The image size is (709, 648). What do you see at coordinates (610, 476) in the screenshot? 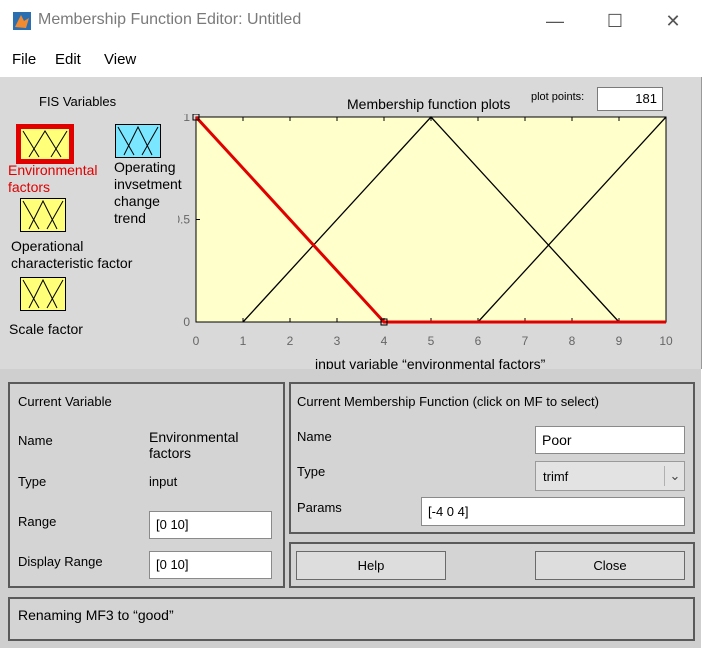
I see `mf-type-select: trimf ⌄` at bounding box center [610, 476].